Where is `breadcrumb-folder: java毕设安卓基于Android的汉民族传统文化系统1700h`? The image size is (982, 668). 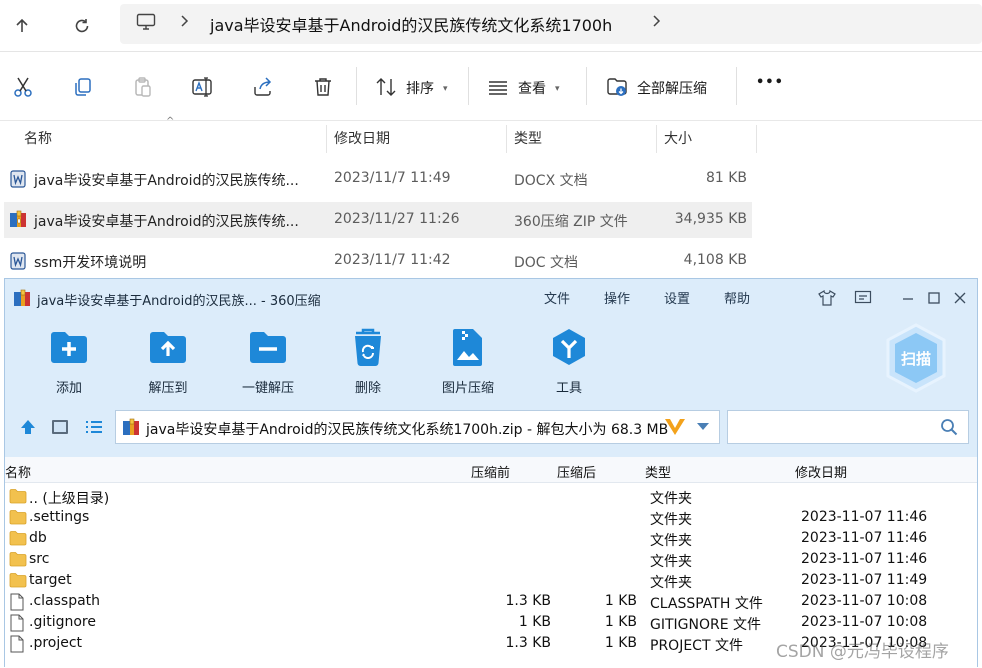 breadcrumb-folder: java毕设安卓基于Android的汉民族传统文化系统1700h is located at coordinates (411, 24).